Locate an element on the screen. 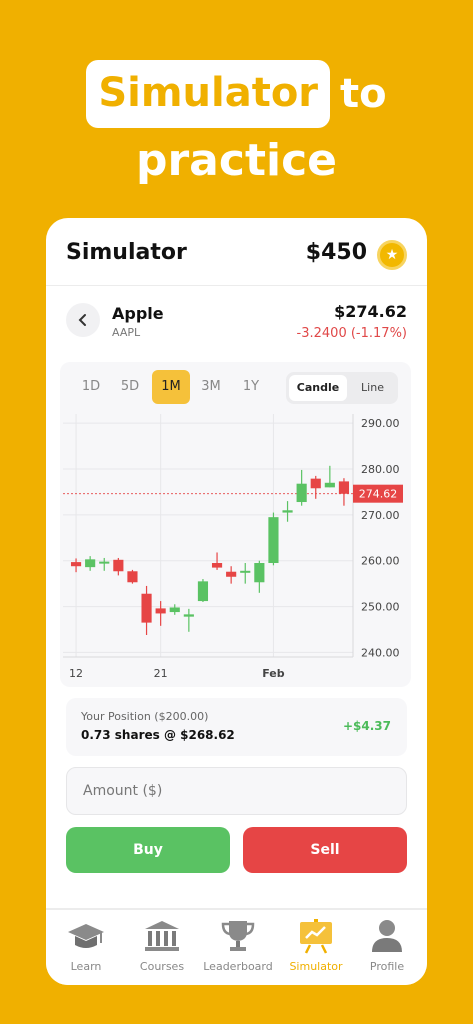 This screenshot has height=1024, width=473. current-price-label: 274.62 is located at coordinates (378, 494).